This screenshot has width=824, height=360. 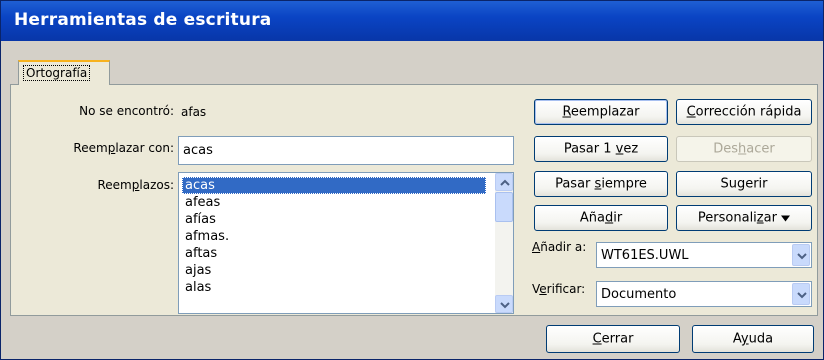 What do you see at coordinates (135, 185) in the screenshot?
I see `replacements-label: Reemplazos:` at bounding box center [135, 185].